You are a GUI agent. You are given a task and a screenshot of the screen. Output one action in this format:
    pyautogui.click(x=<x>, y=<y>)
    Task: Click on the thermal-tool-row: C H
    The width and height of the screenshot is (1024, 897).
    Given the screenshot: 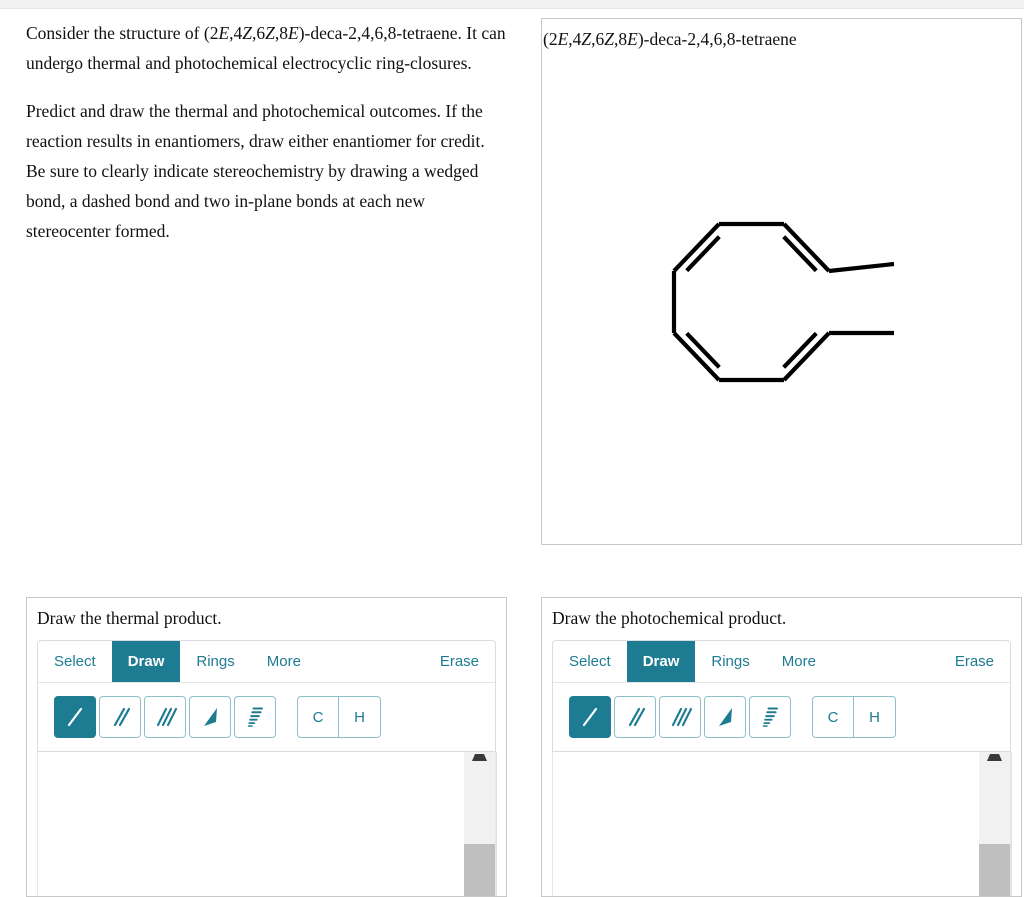 What is the action you would take?
    pyautogui.click(x=266, y=717)
    